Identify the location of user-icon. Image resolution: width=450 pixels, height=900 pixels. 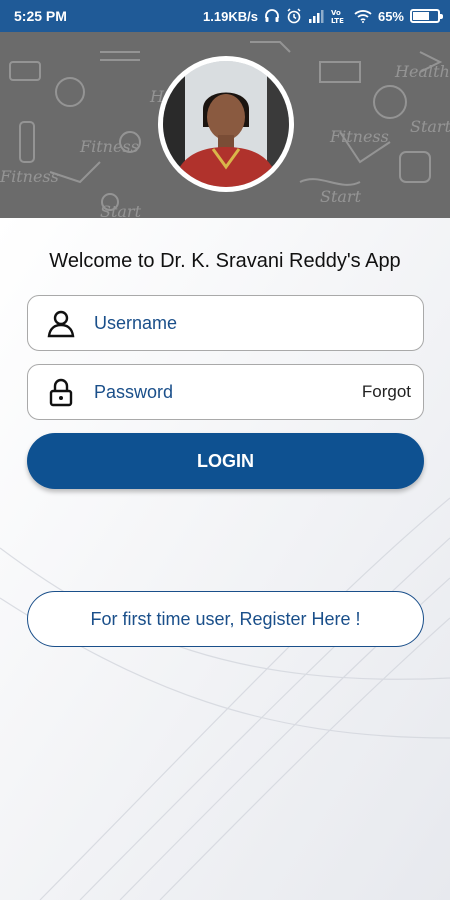
(61, 323).